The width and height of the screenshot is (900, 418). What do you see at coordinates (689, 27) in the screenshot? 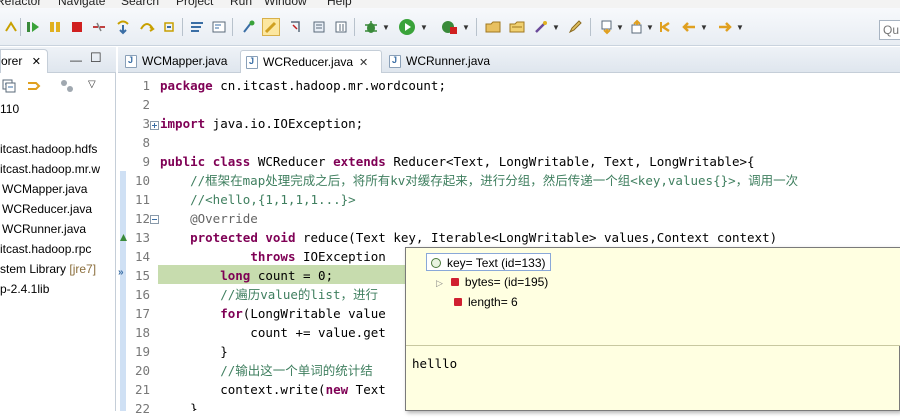
I see `back-icon` at bounding box center [689, 27].